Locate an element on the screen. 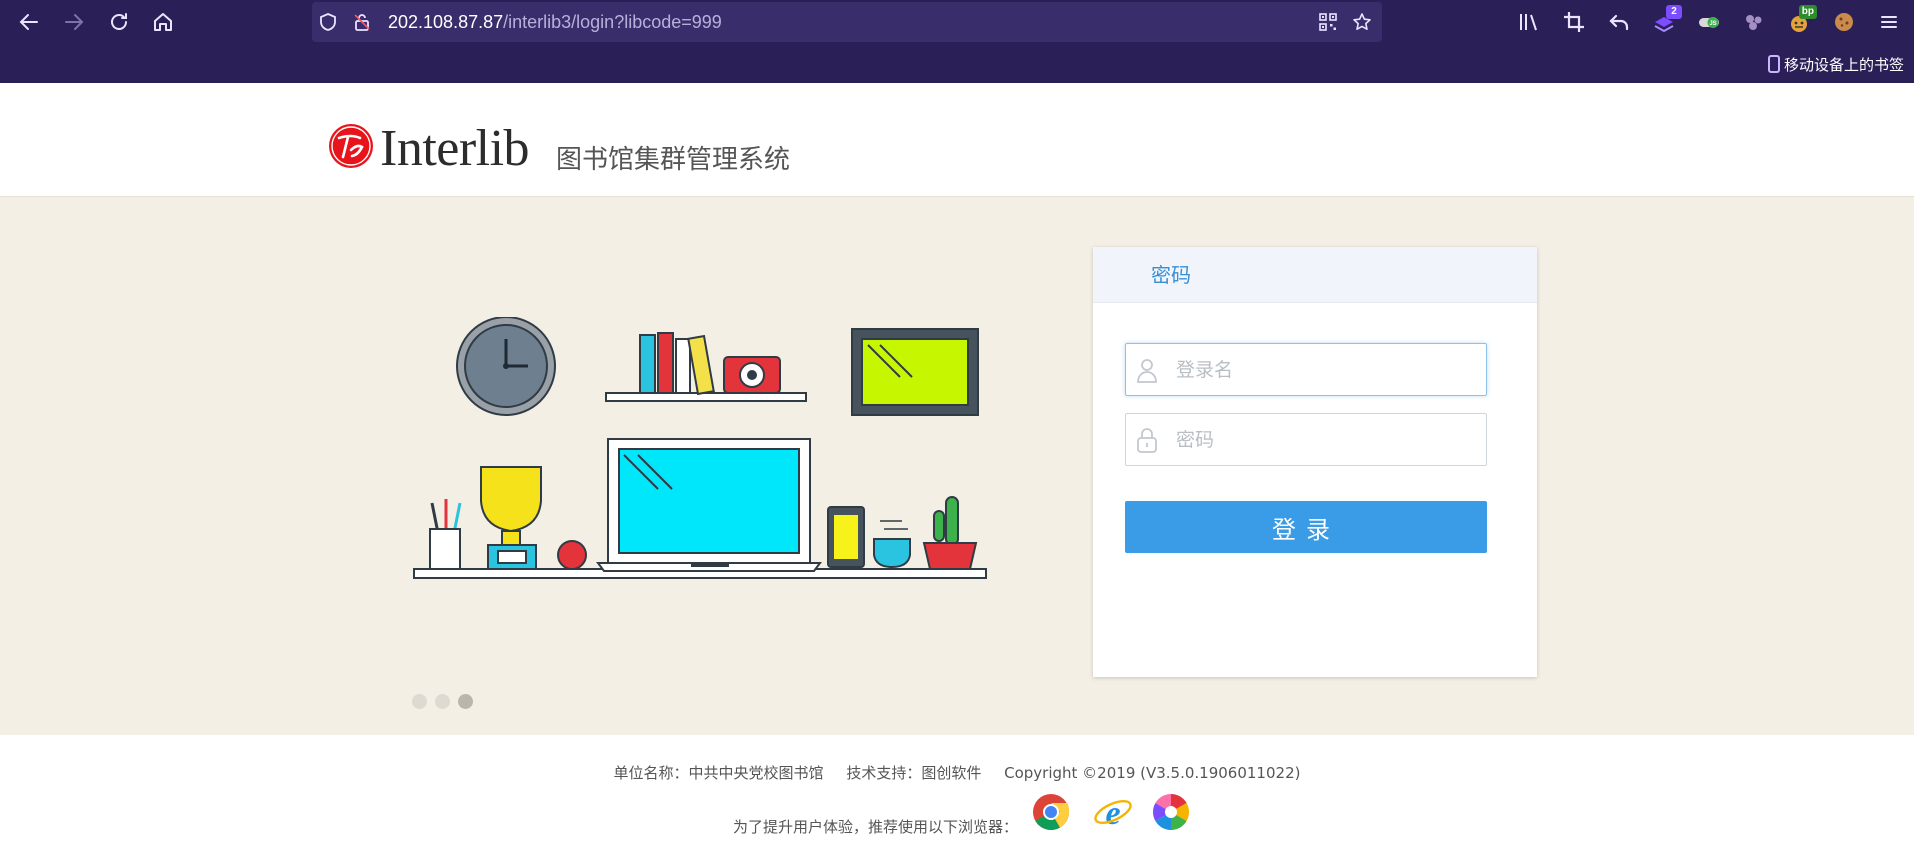  trophy-graphic is located at coordinates (511, 518).